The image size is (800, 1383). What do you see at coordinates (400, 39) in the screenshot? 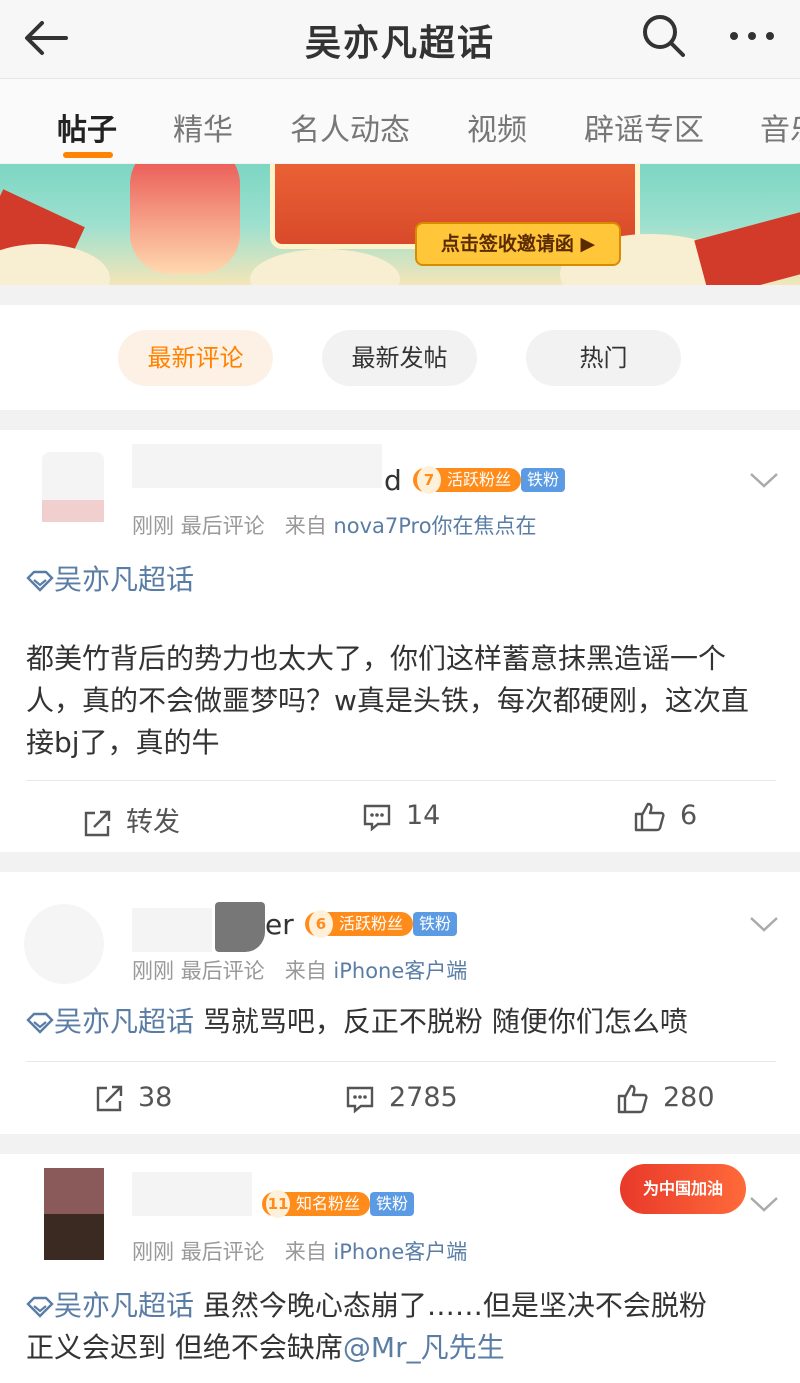
I see `top-bar: 吴亦凡超话` at bounding box center [400, 39].